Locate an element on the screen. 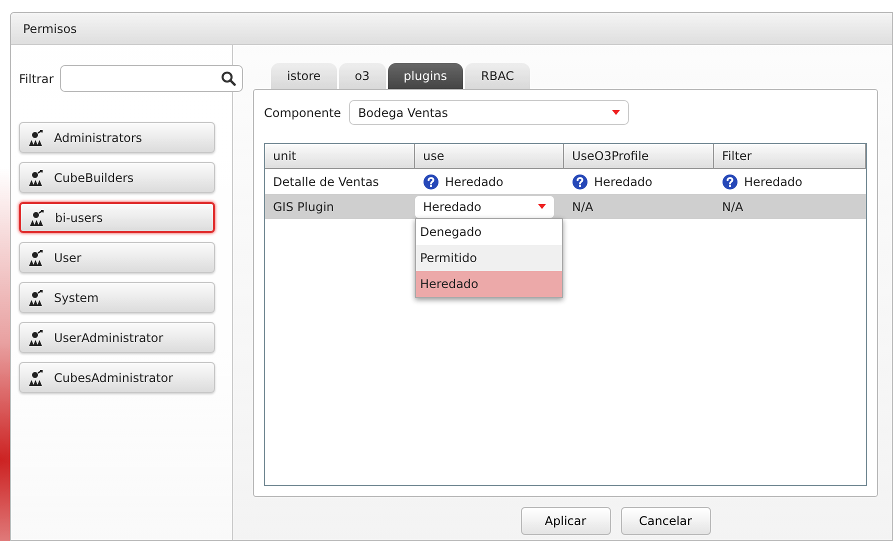  group-button: CubesAdministrator is located at coordinates (117, 377).